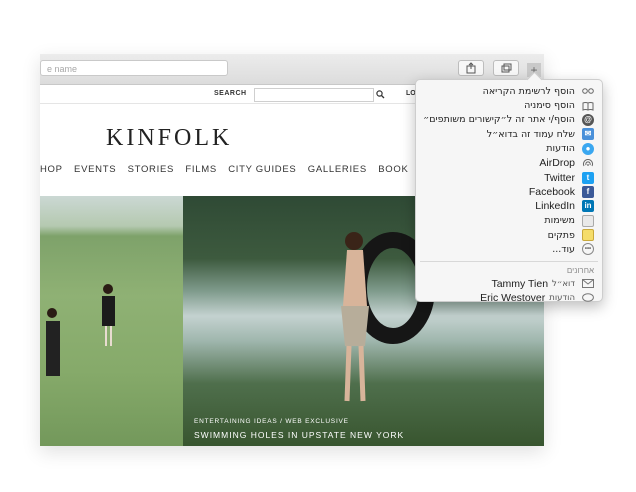  What do you see at coordinates (314, 95) in the screenshot?
I see `site-search-input` at bounding box center [314, 95].